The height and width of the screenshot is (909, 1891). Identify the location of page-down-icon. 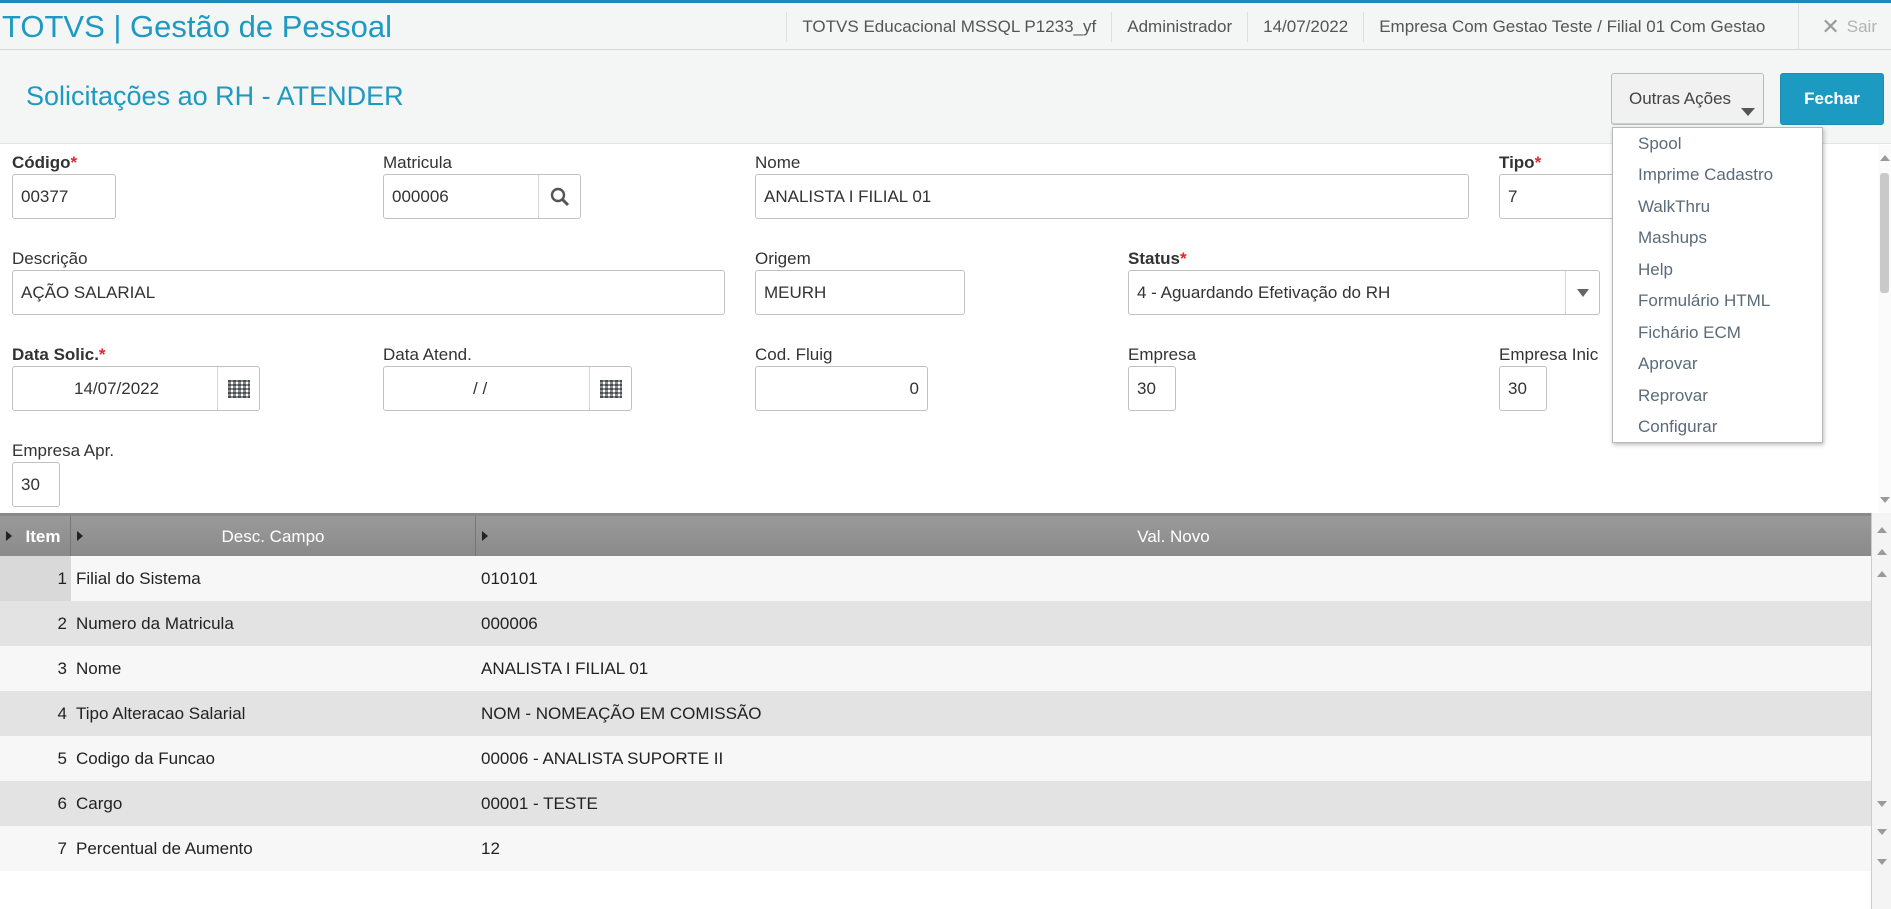
(1882, 832).